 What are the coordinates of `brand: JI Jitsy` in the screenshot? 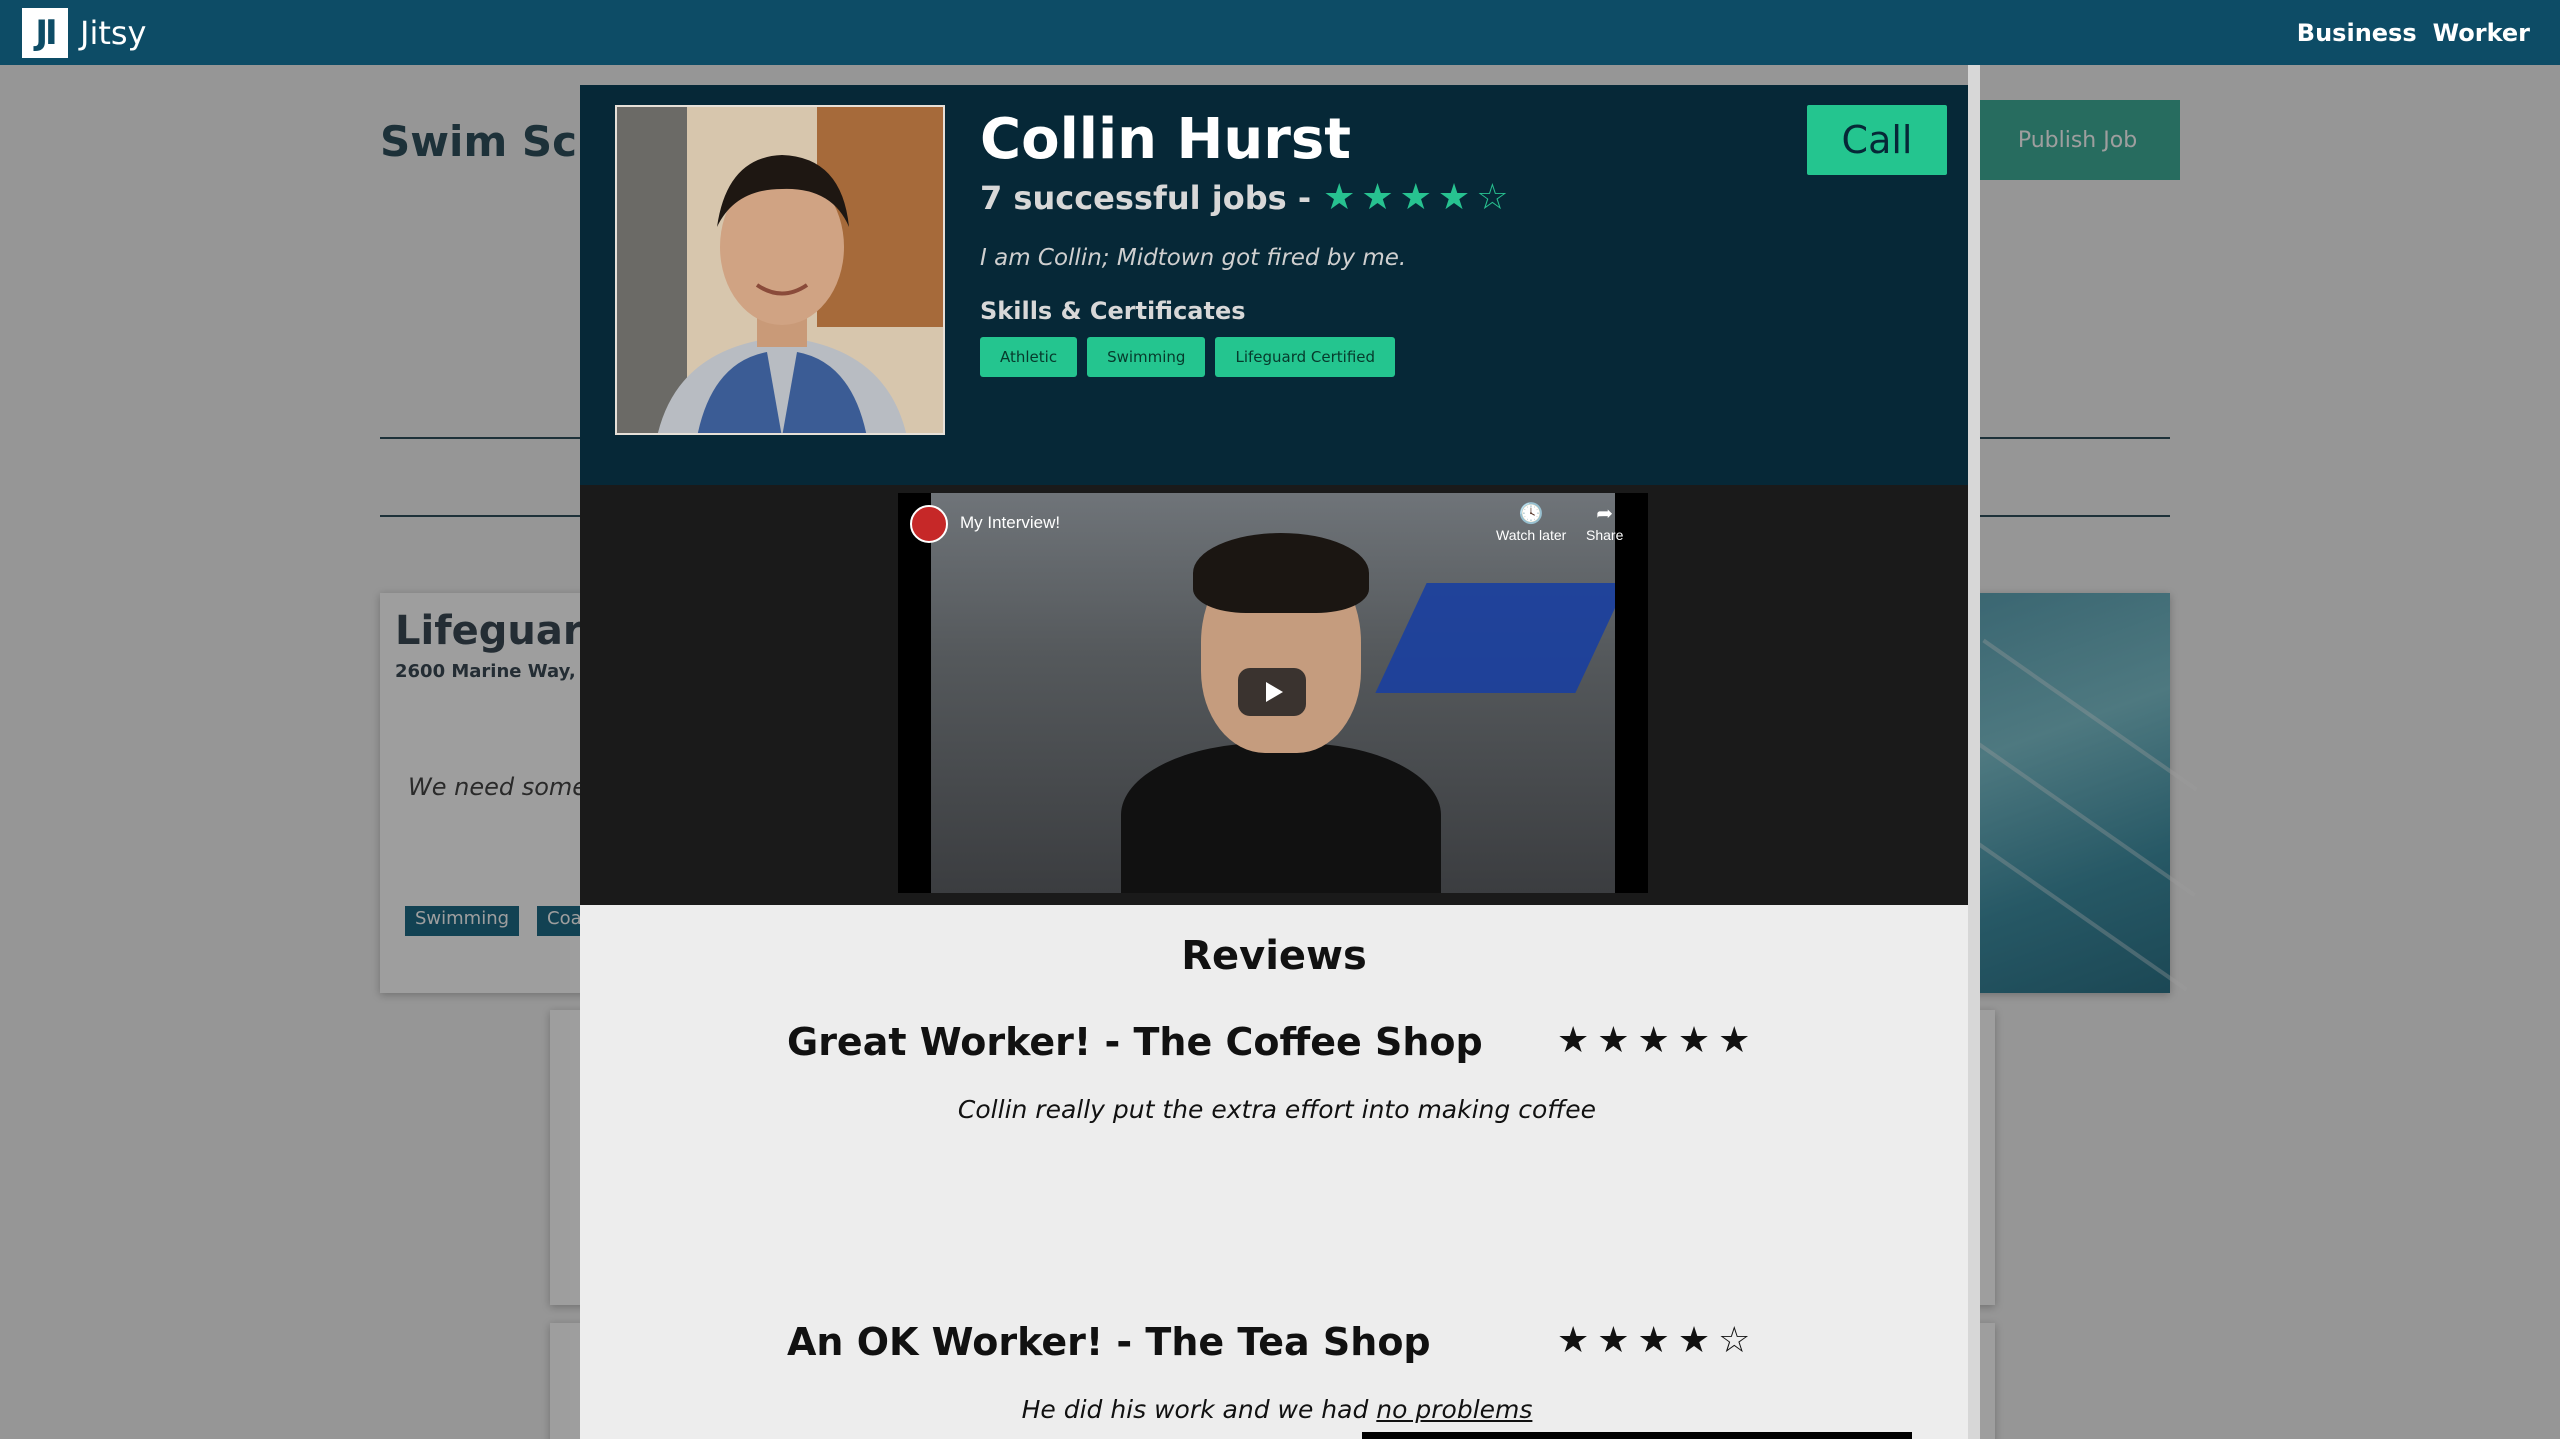 It's located at (84, 32).